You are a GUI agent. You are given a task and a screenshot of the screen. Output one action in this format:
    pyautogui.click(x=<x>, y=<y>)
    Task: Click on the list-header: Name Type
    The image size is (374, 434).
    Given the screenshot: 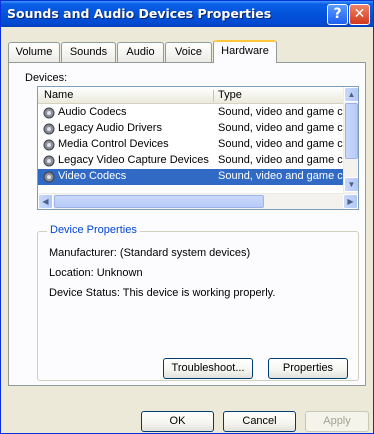 What is the action you would take?
    pyautogui.click(x=191, y=95)
    